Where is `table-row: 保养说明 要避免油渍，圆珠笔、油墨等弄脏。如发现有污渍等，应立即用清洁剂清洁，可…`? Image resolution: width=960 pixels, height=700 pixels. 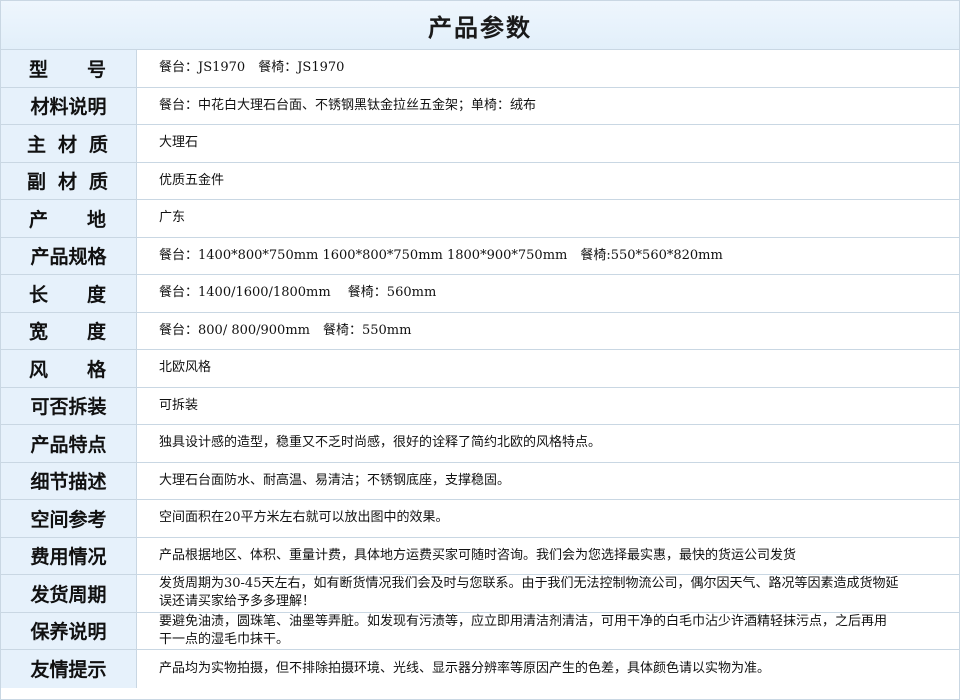 table-row: 保养说明 要避免油渍，圆珠笔、油墨等弄脏。如发现有污渍等，应立即用清洁剂清洁，可… is located at coordinates (480, 631).